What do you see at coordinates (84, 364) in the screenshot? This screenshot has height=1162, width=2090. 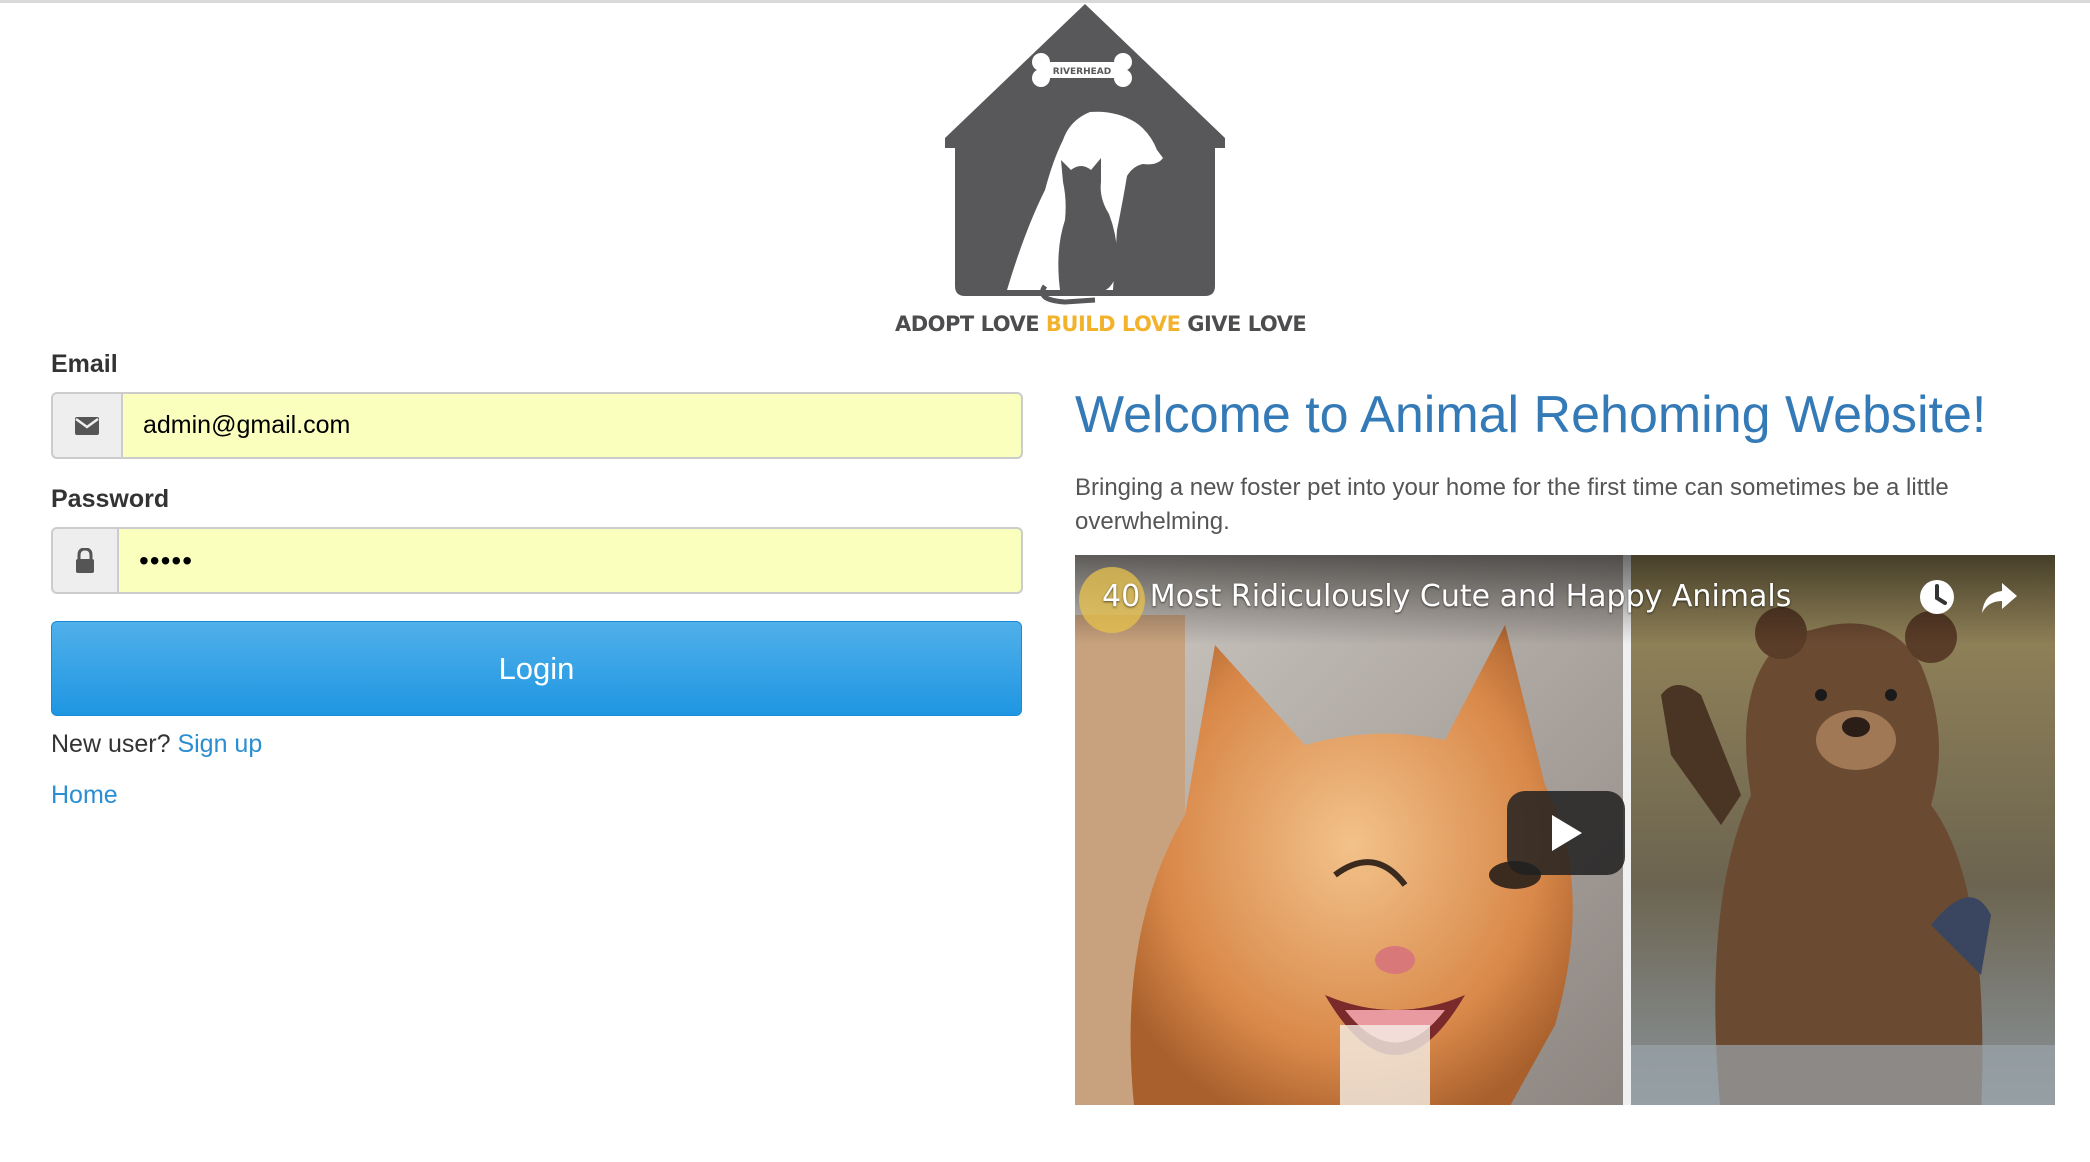 I see `email-label: Email` at bounding box center [84, 364].